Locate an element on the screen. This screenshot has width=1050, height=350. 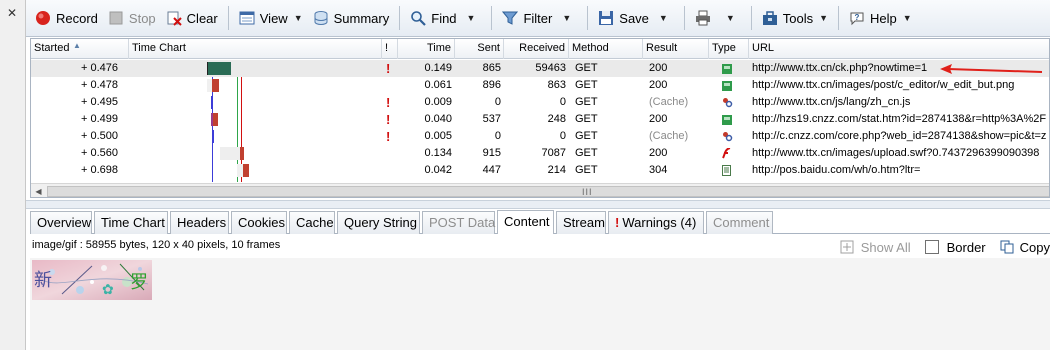
column-type: Type is located at coordinates (729, 49).